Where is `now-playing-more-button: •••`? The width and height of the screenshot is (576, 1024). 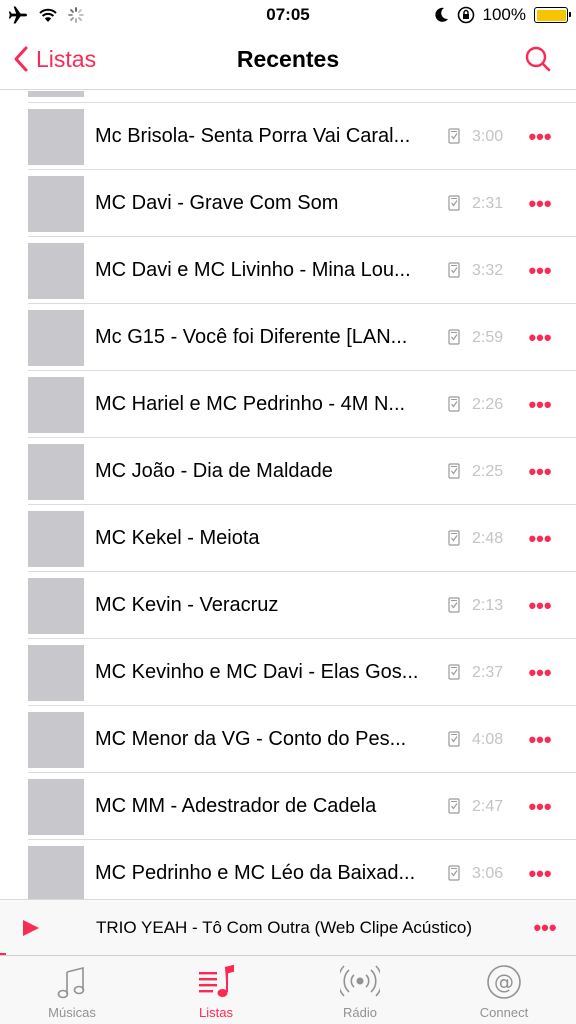
now-playing-more-button: ••• is located at coordinates (545, 928).